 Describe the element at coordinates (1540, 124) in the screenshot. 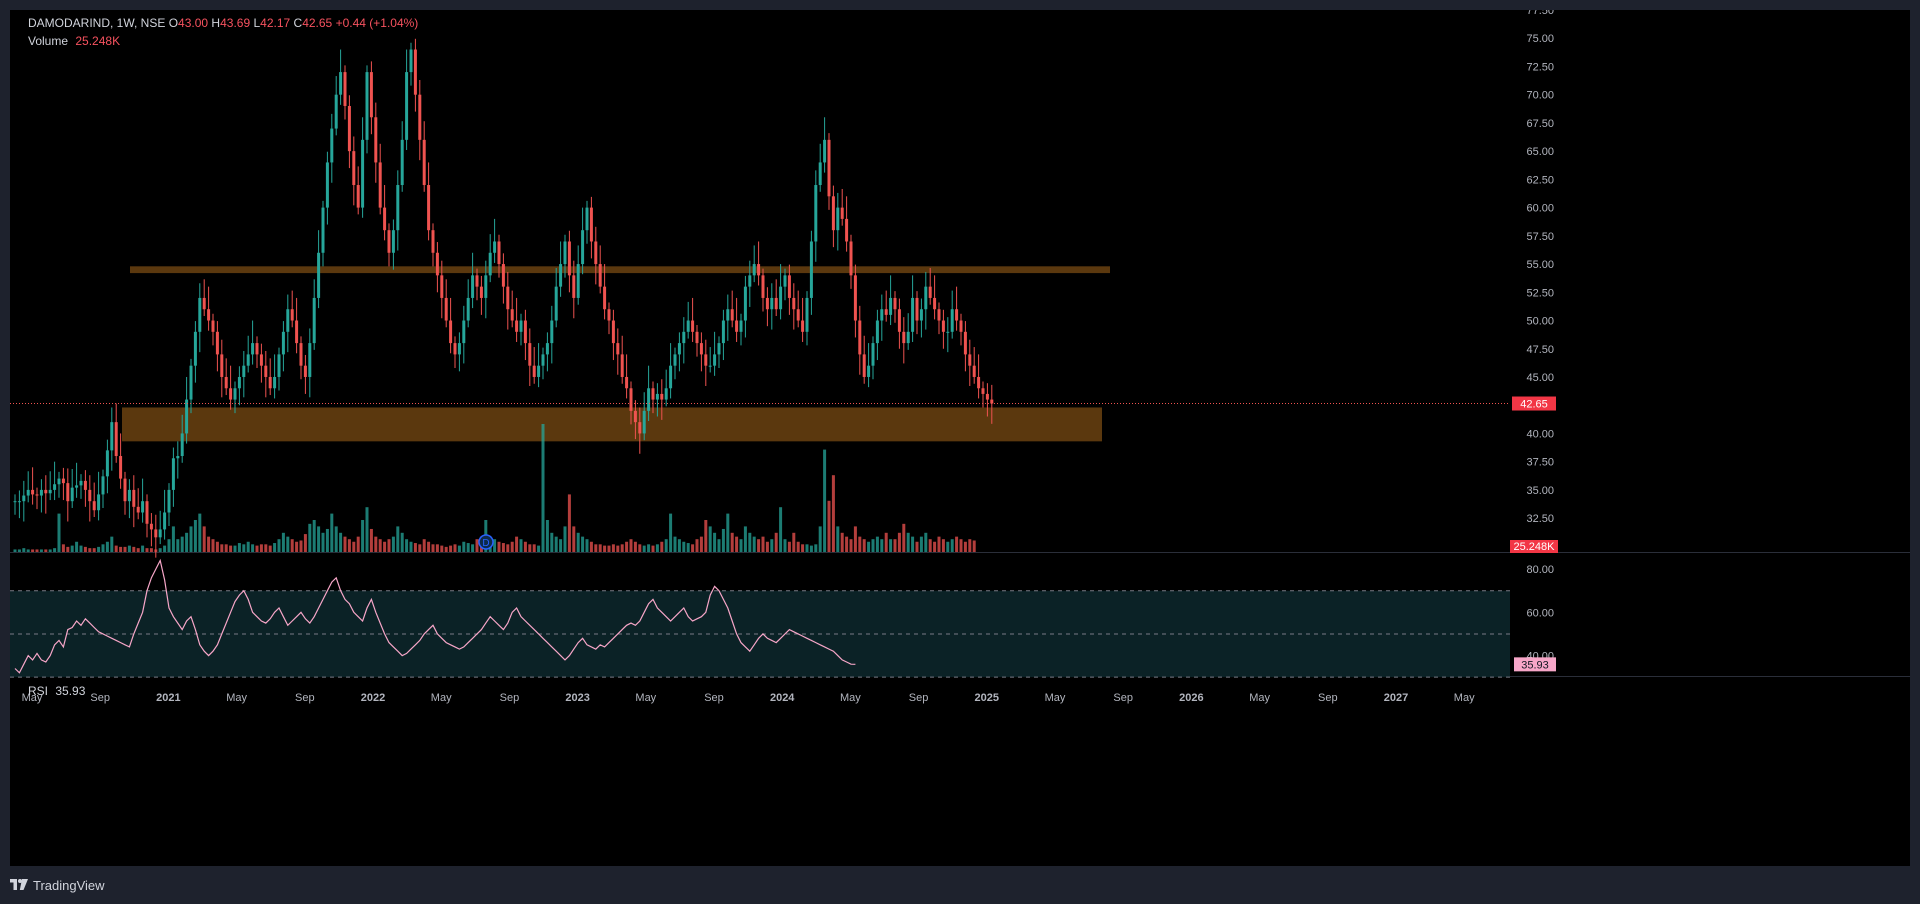

I see `price-tick-label: 67.50` at that location.